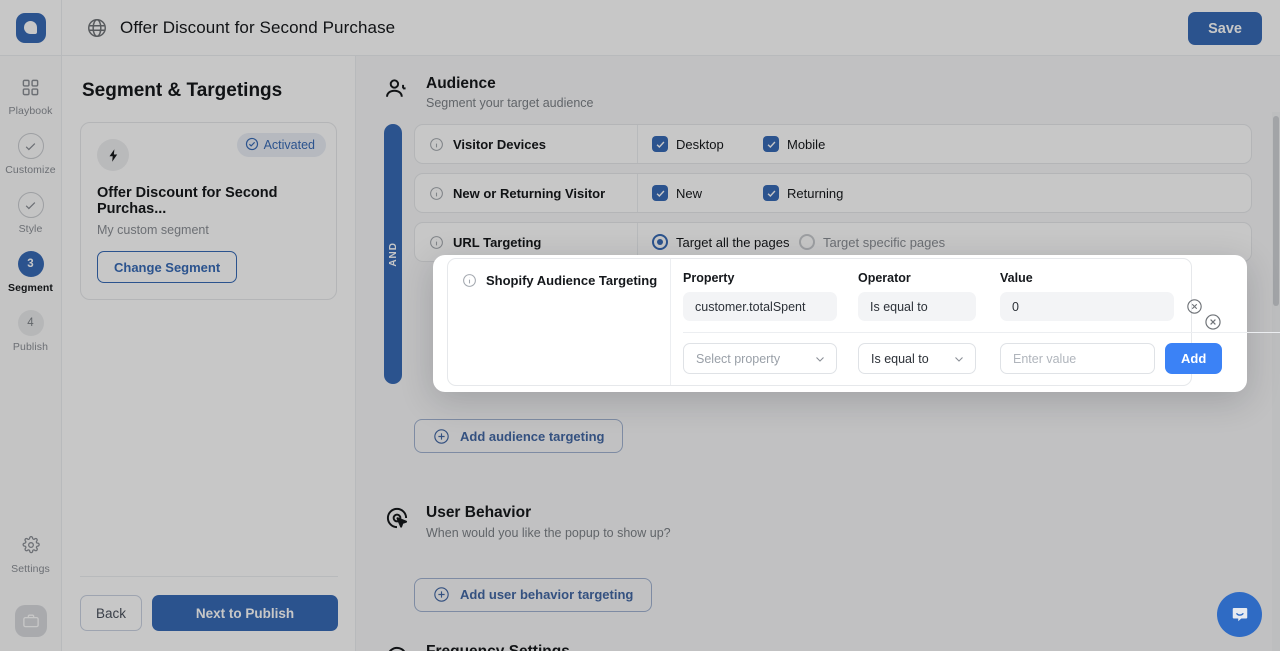 This screenshot has width=1280, height=651. What do you see at coordinates (31, 545) in the screenshot?
I see `gear-icon` at bounding box center [31, 545].